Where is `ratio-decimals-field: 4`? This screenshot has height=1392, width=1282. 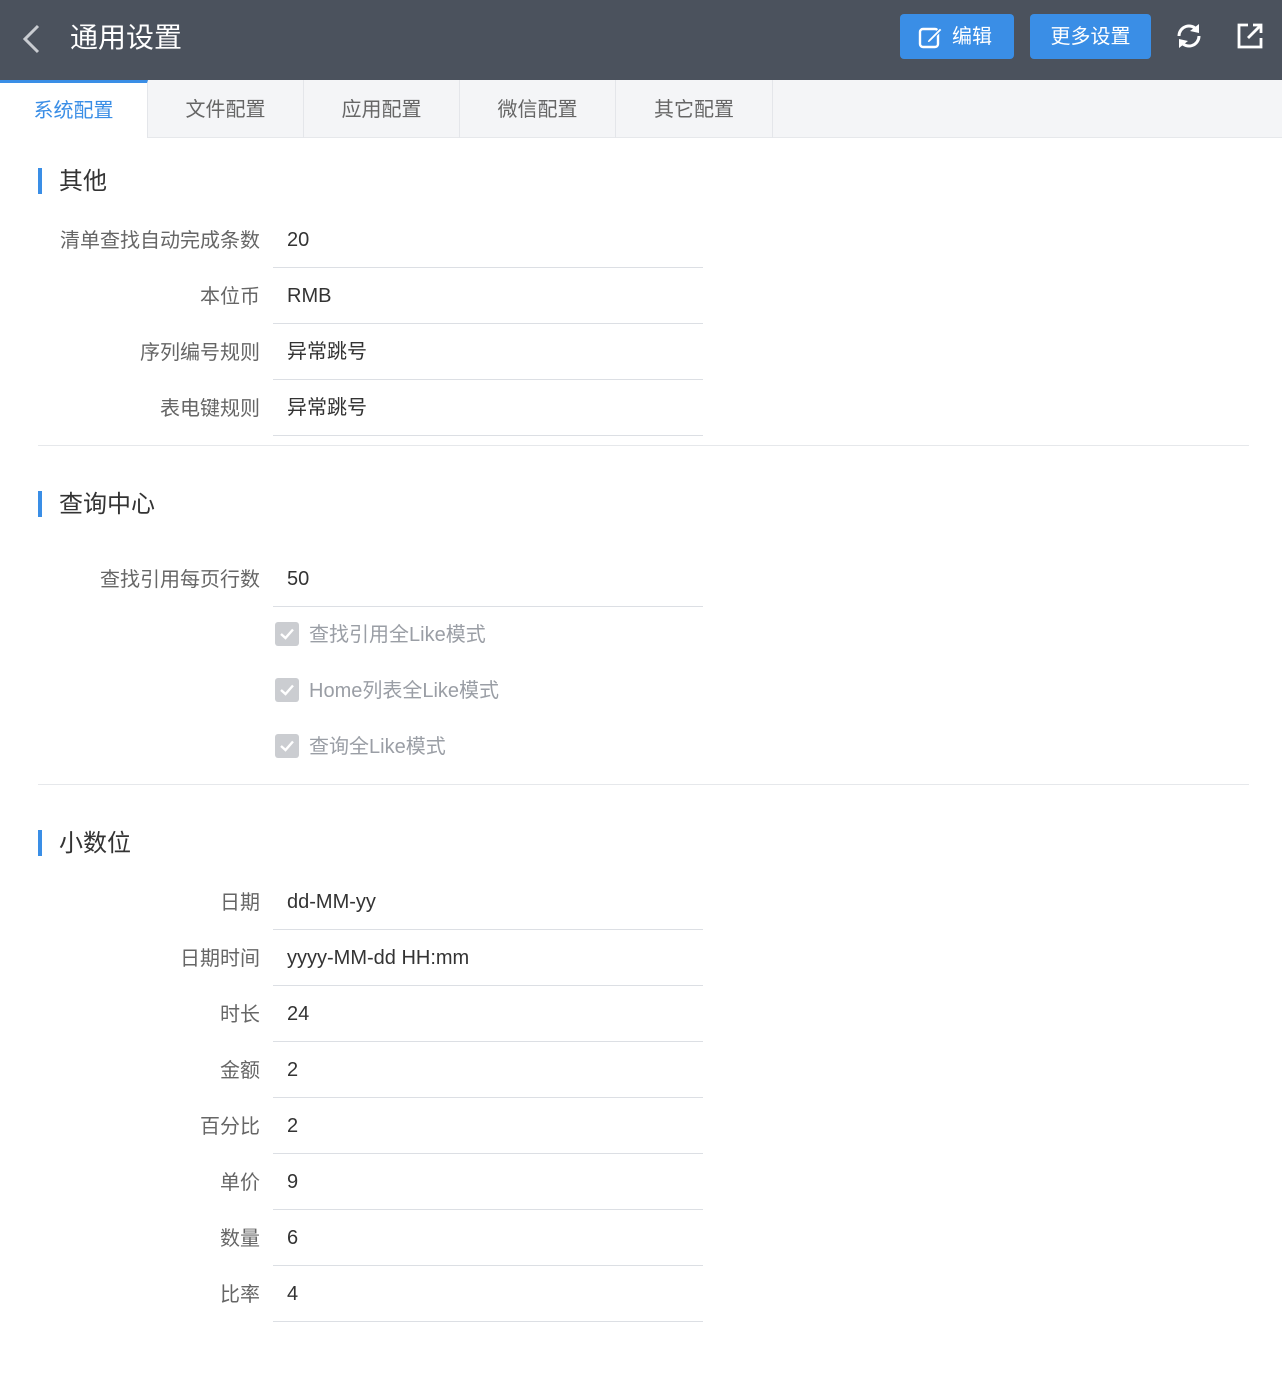
ratio-decimals-field: 4 is located at coordinates (488, 1294).